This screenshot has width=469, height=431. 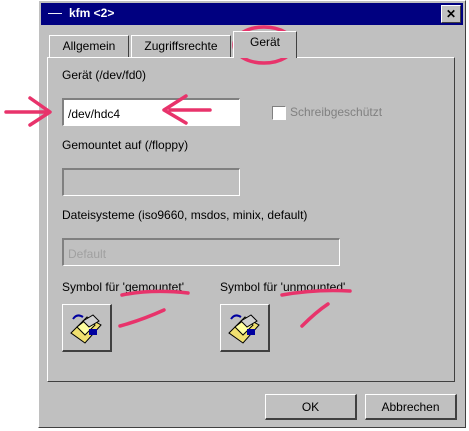 What do you see at coordinates (92, 13) in the screenshot?
I see `window-title: kfm <2>` at bounding box center [92, 13].